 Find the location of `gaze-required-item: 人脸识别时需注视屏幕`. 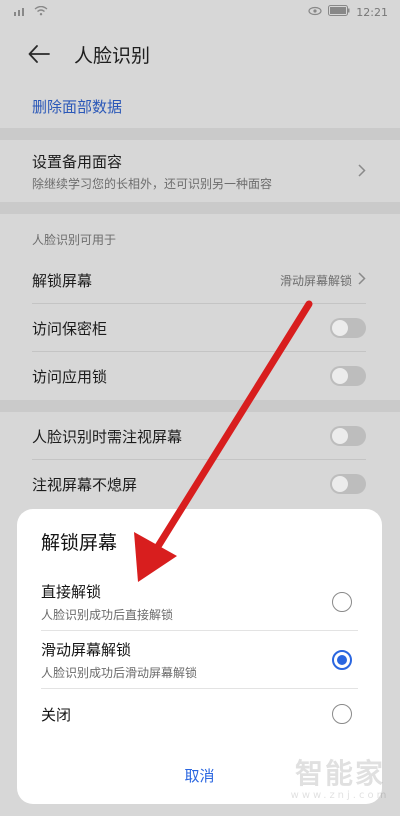

gaze-required-item: 人脸识别时需注视屏幕 is located at coordinates (200, 436).